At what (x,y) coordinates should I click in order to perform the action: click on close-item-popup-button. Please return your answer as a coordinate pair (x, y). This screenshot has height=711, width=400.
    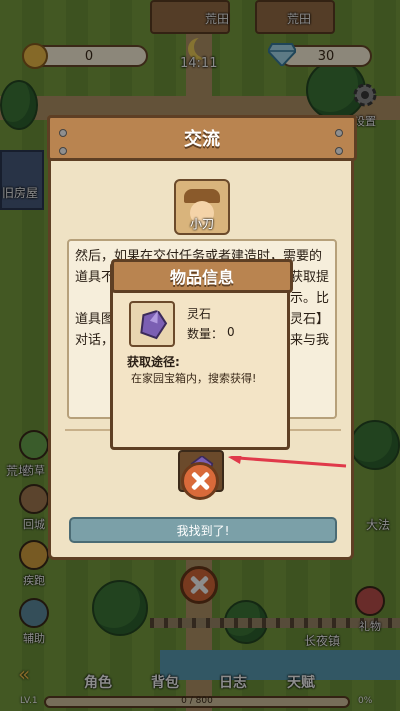
    Looking at the image, I should click on (200, 481).